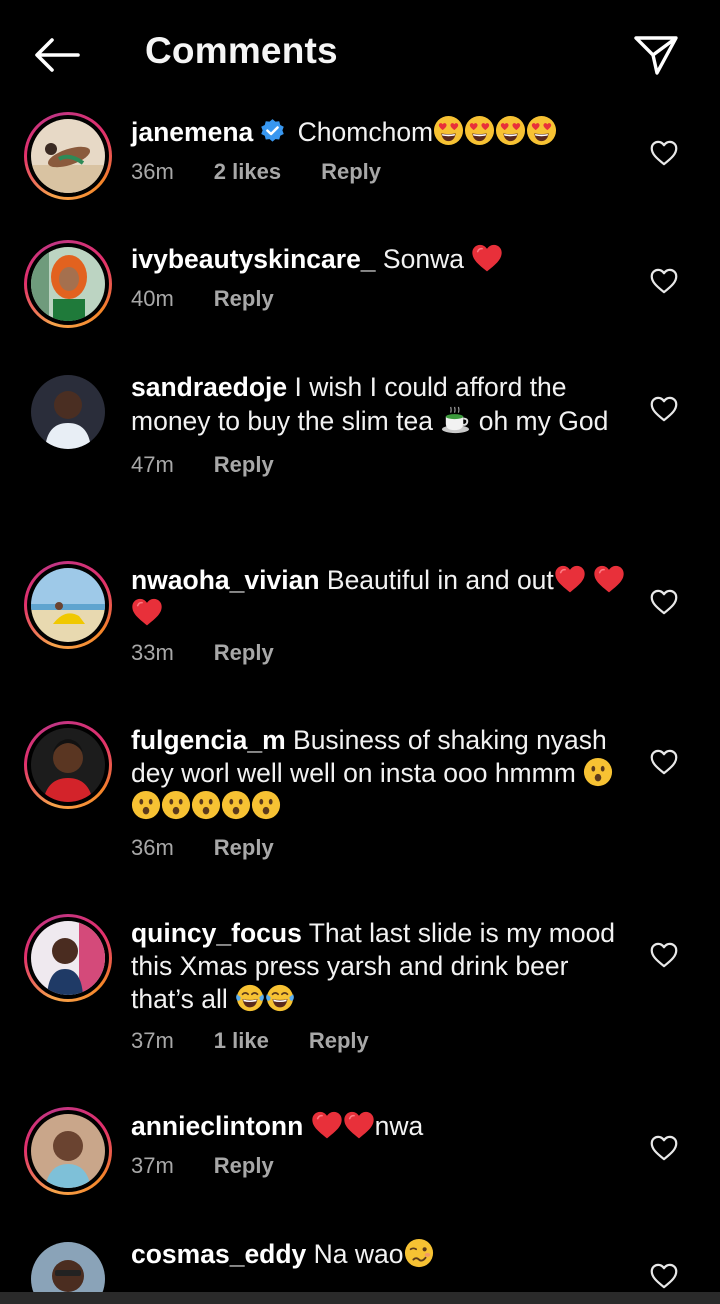 Image resolution: width=720 pixels, height=1304 pixels. I want to click on bottom-divider, so click(360, 1298).